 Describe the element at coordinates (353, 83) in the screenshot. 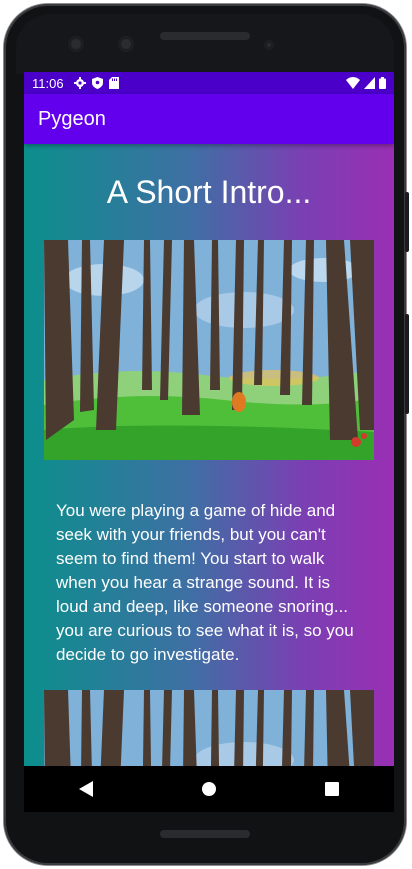

I see `wifi-icon` at that location.